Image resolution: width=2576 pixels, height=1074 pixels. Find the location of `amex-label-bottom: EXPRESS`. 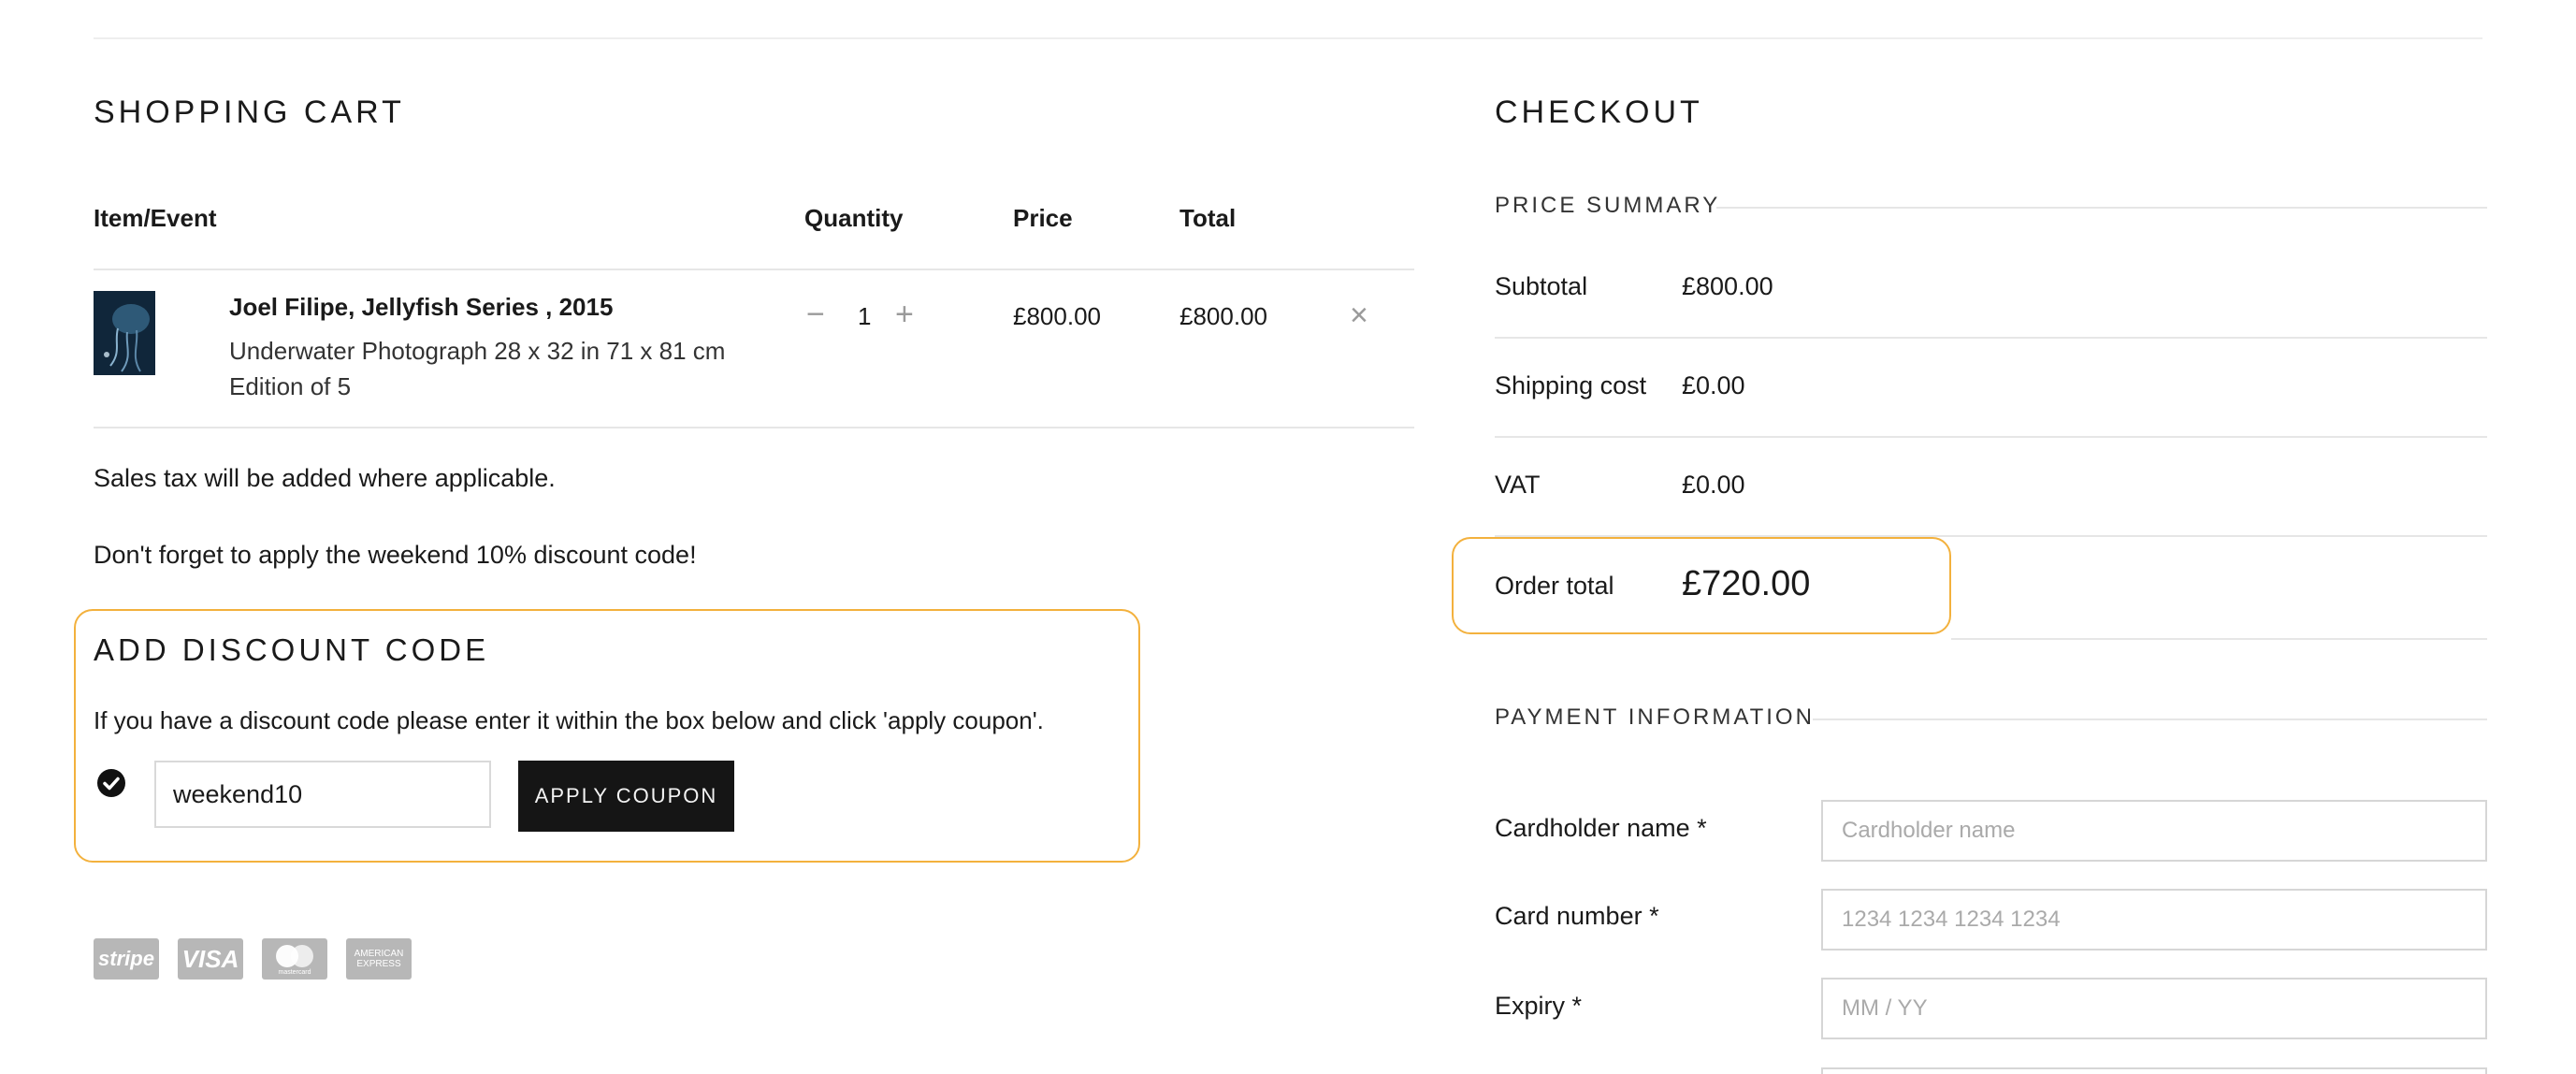

amex-label-bottom: EXPRESS is located at coordinates (378, 964).